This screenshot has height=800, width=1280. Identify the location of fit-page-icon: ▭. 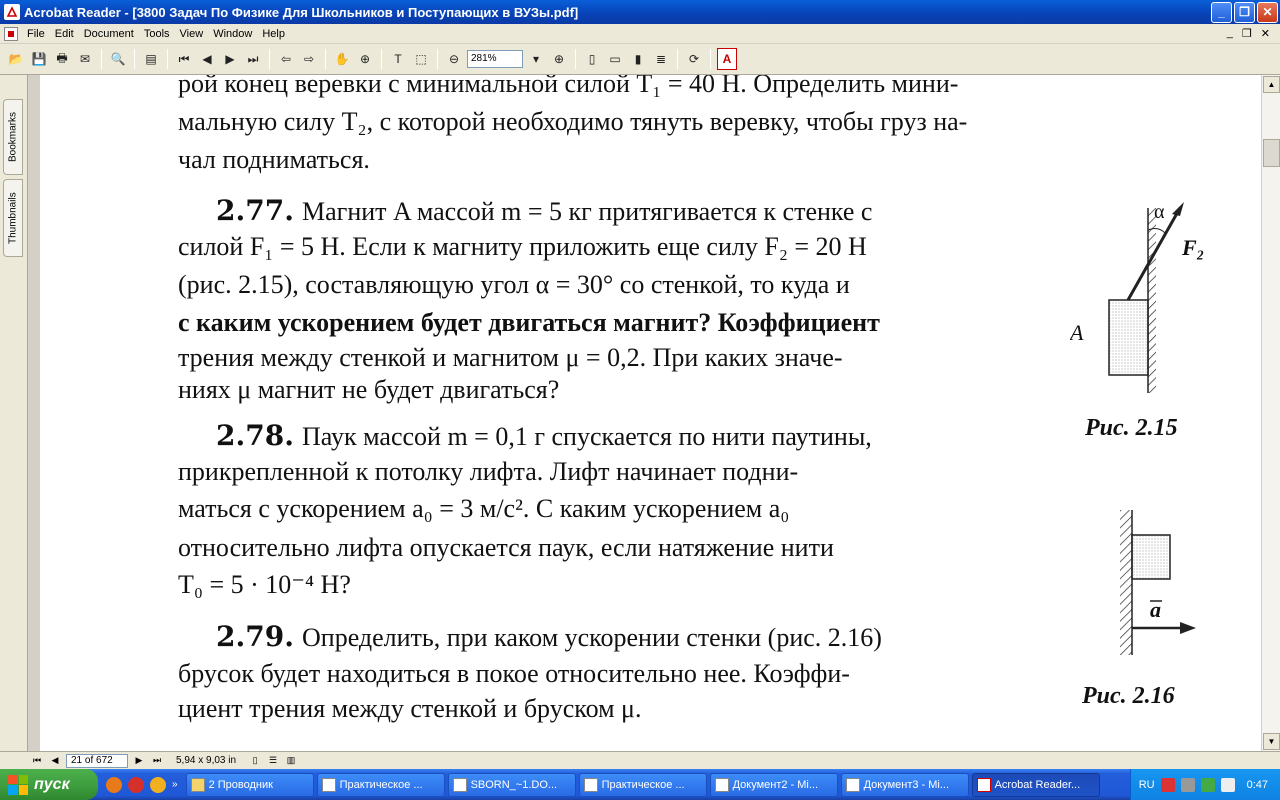
(615, 59).